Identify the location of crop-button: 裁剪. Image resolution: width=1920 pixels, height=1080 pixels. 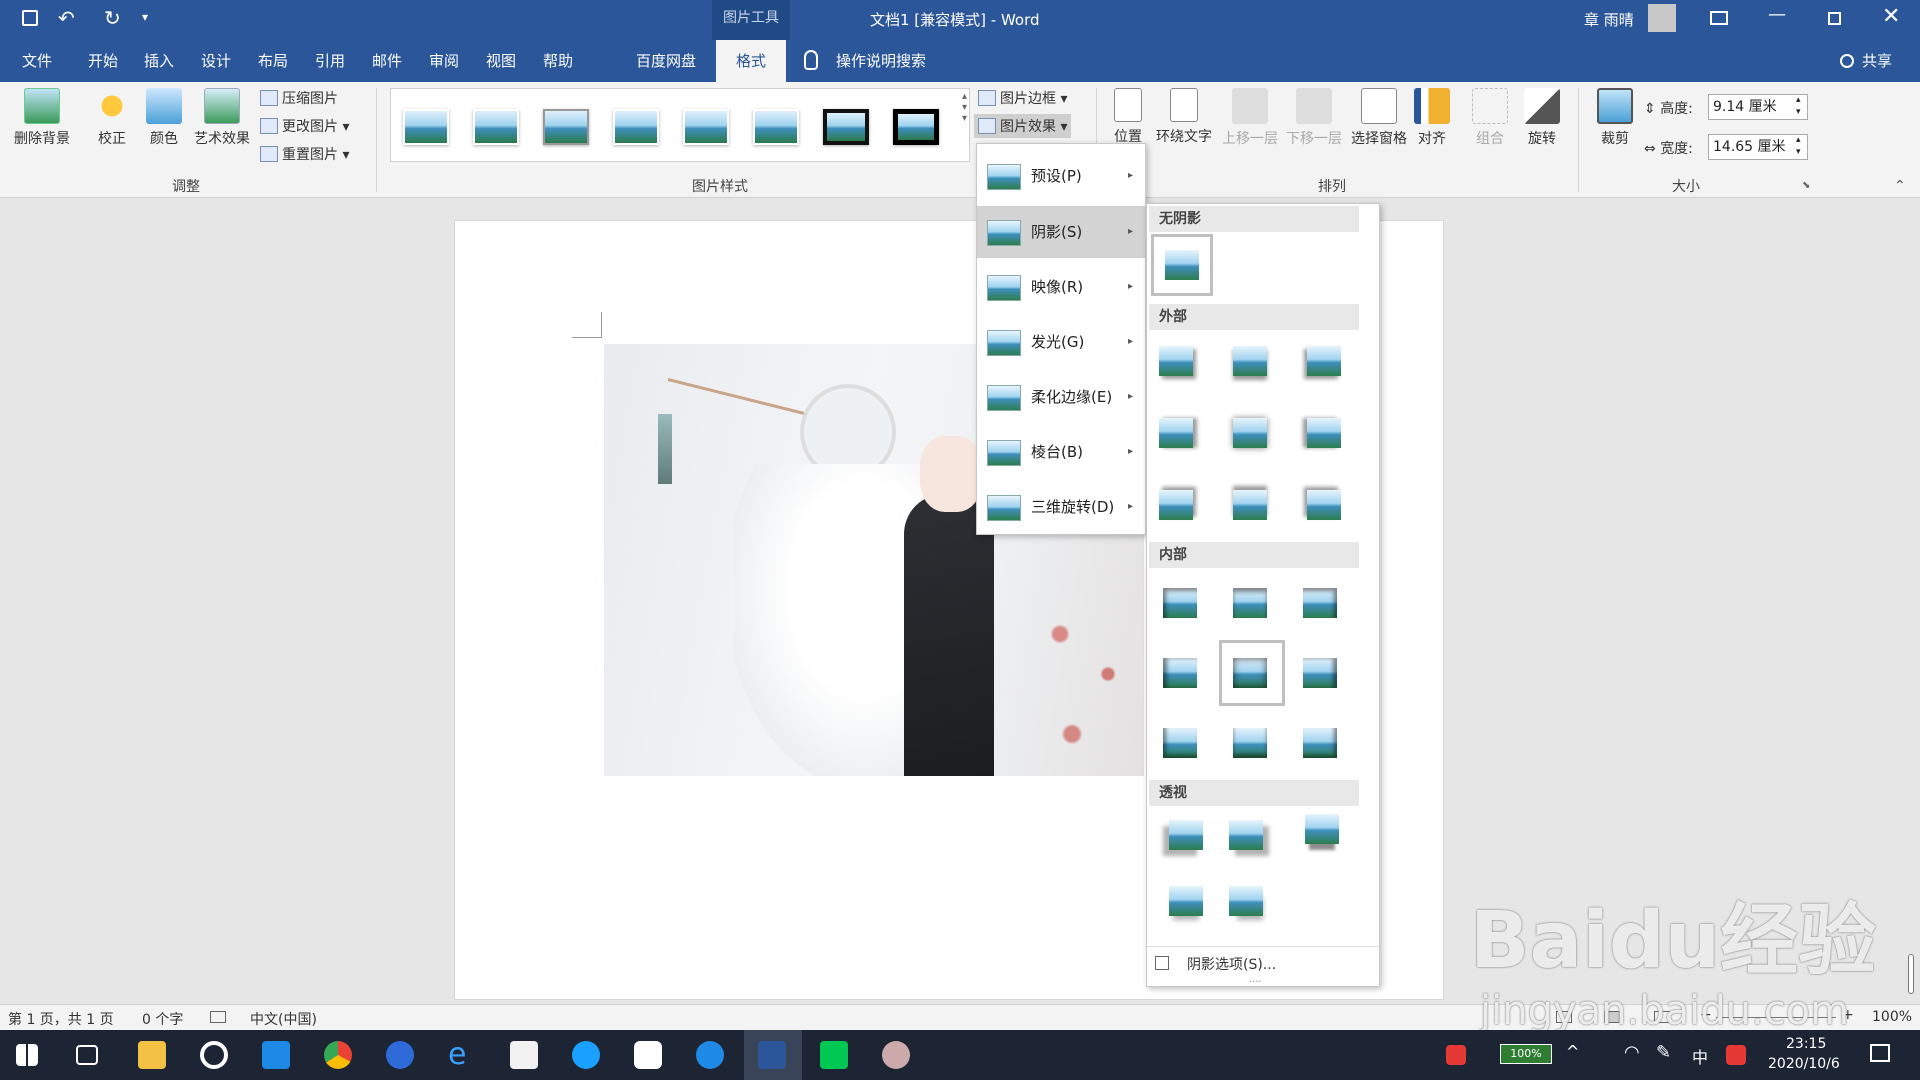
(1615, 118).